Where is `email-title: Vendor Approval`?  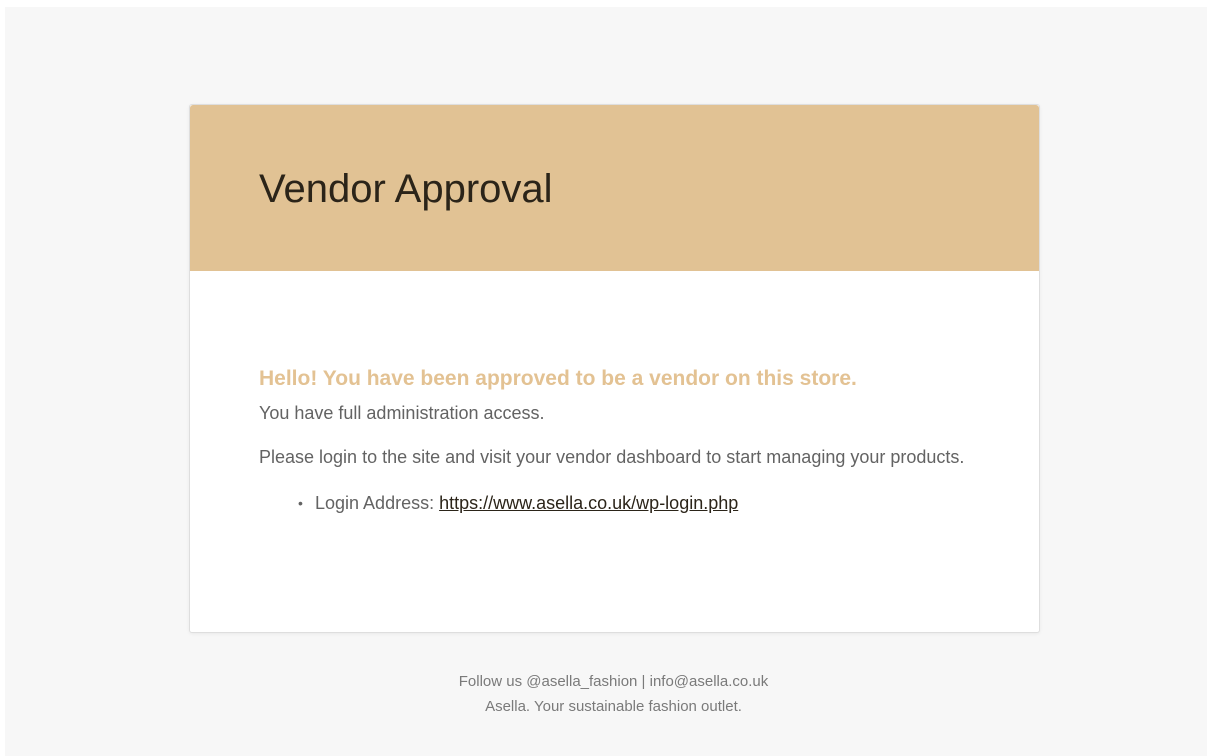 email-title: Vendor Approval is located at coordinates (406, 189).